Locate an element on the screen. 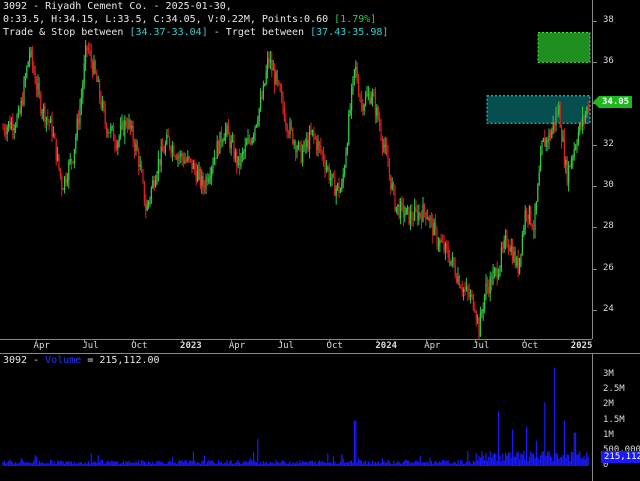 This screenshot has width=640, height=481. change-percent: [1.79%] is located at coordinates (355, 19).